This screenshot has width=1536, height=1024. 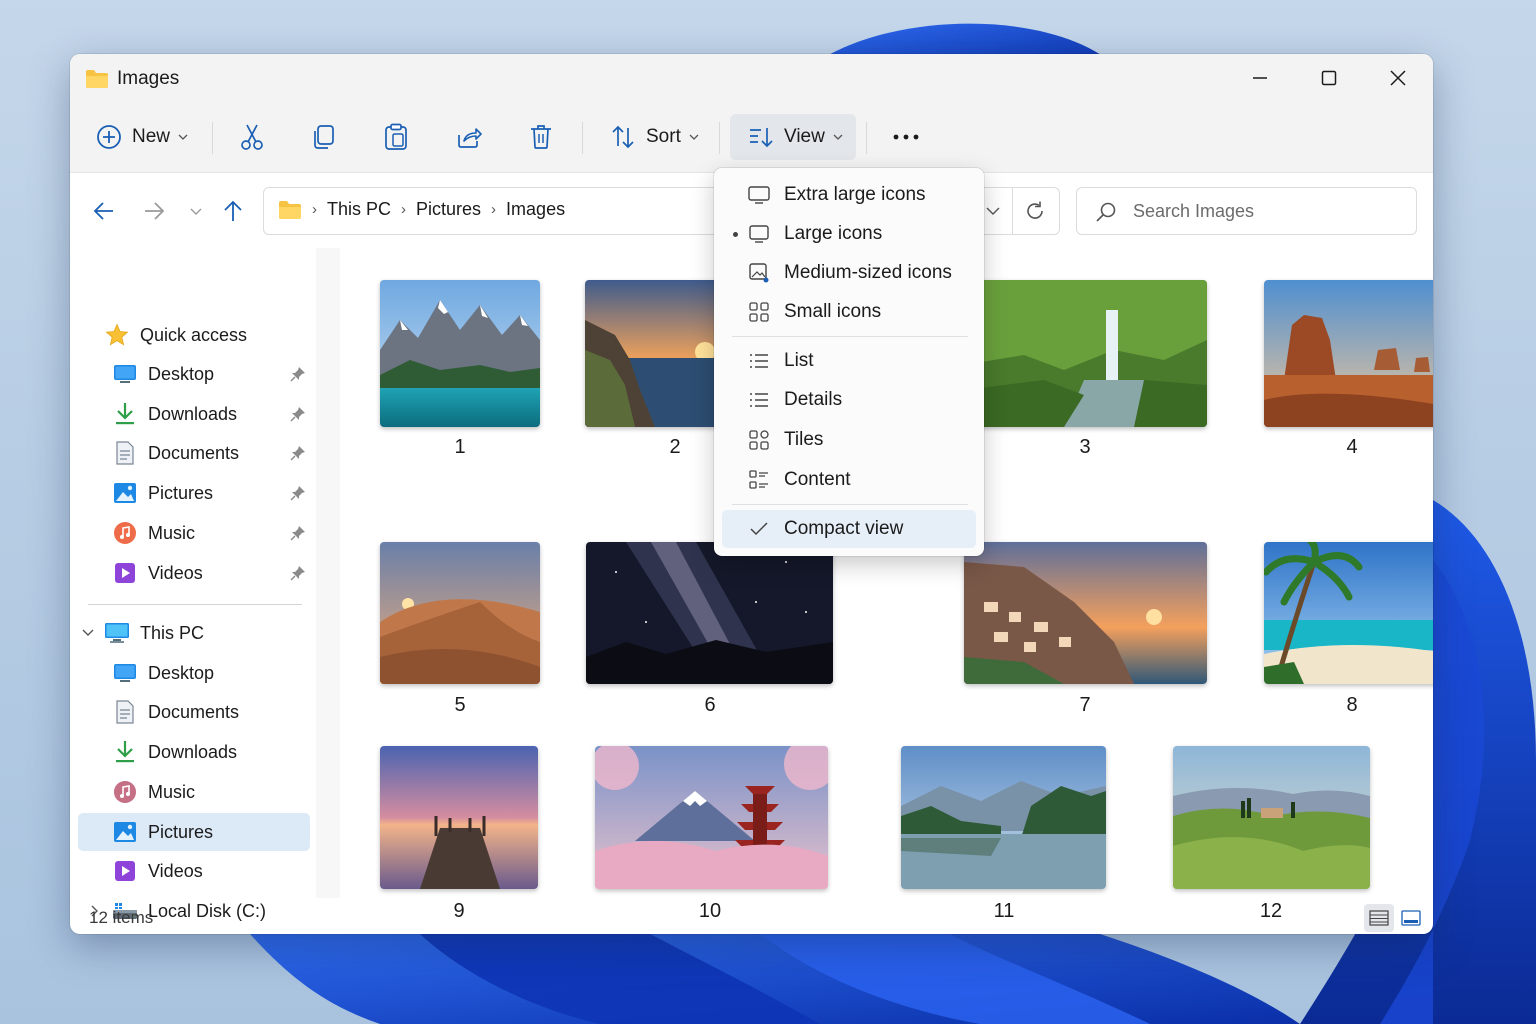 I want to click on window-title: Images, so click(x=148, y=78).